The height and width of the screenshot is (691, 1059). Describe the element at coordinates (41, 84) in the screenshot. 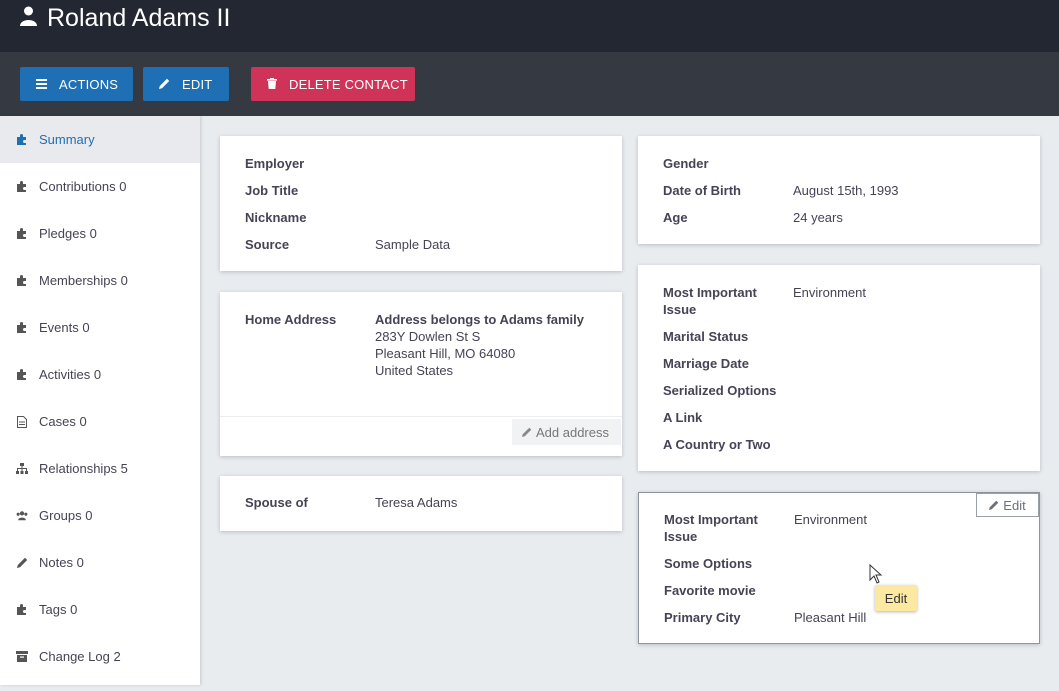

I see `bars-icon` at that location.